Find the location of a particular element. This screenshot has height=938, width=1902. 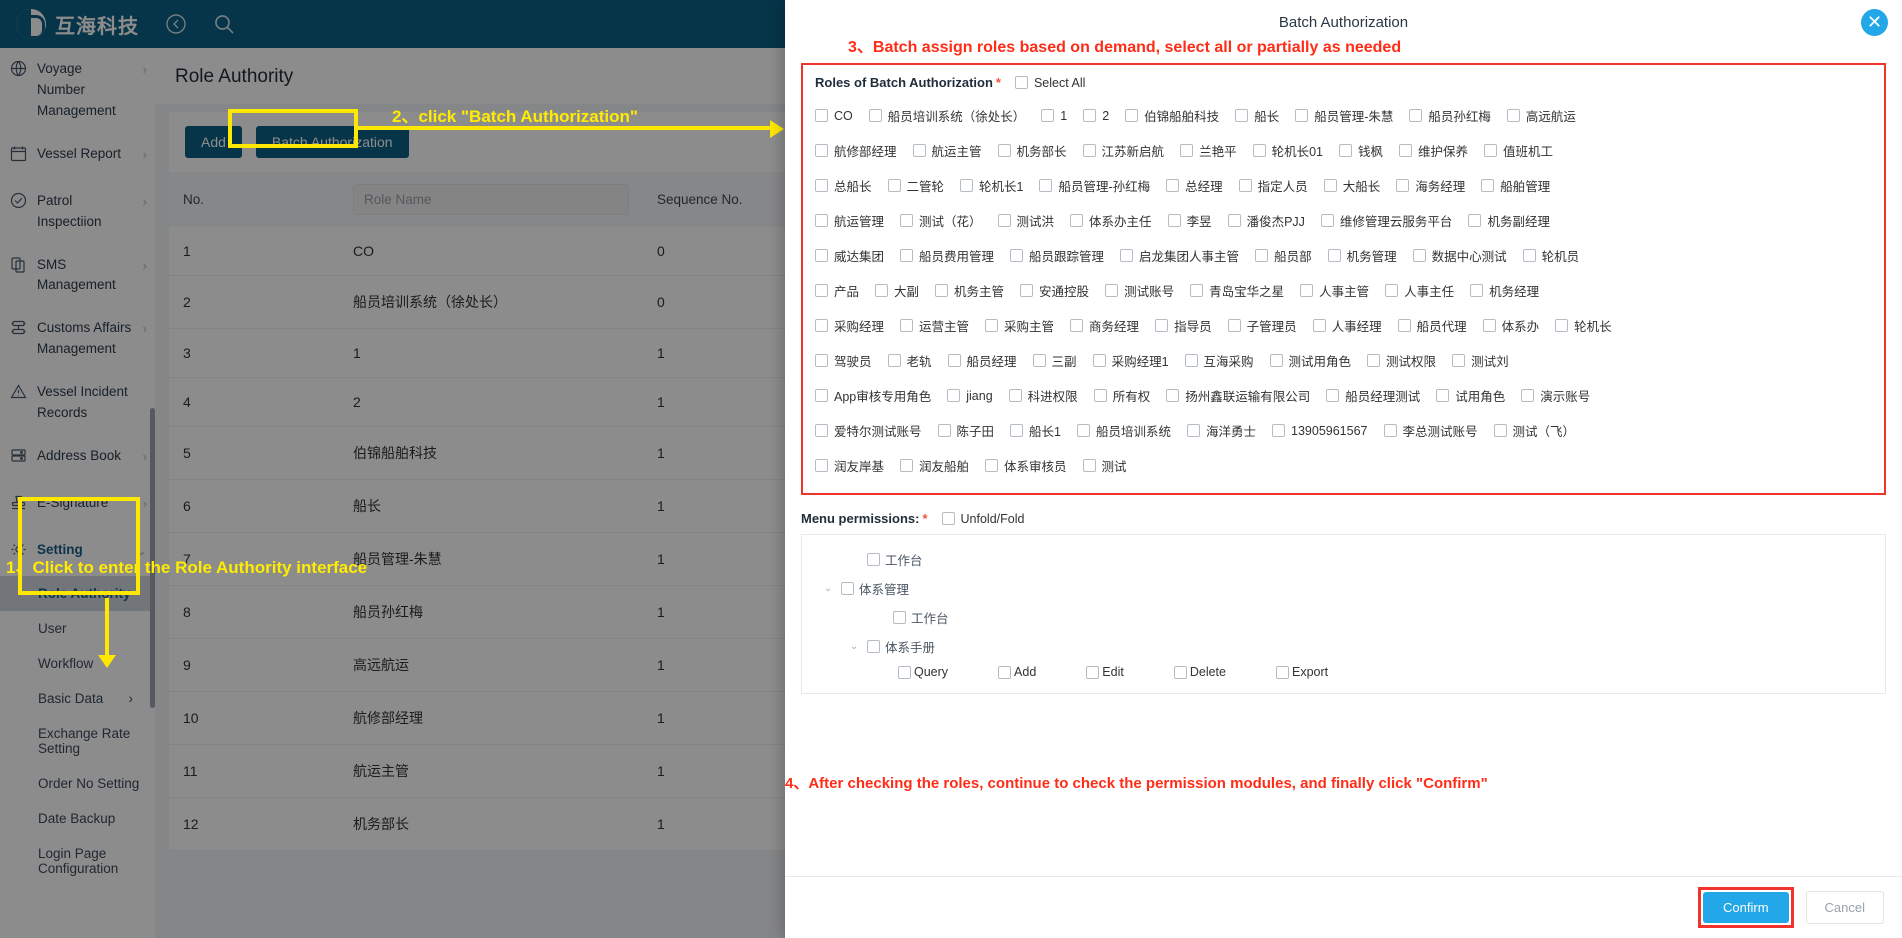

tree-node: ⌄ 体系手册 is located at coordinates (1343, 646).